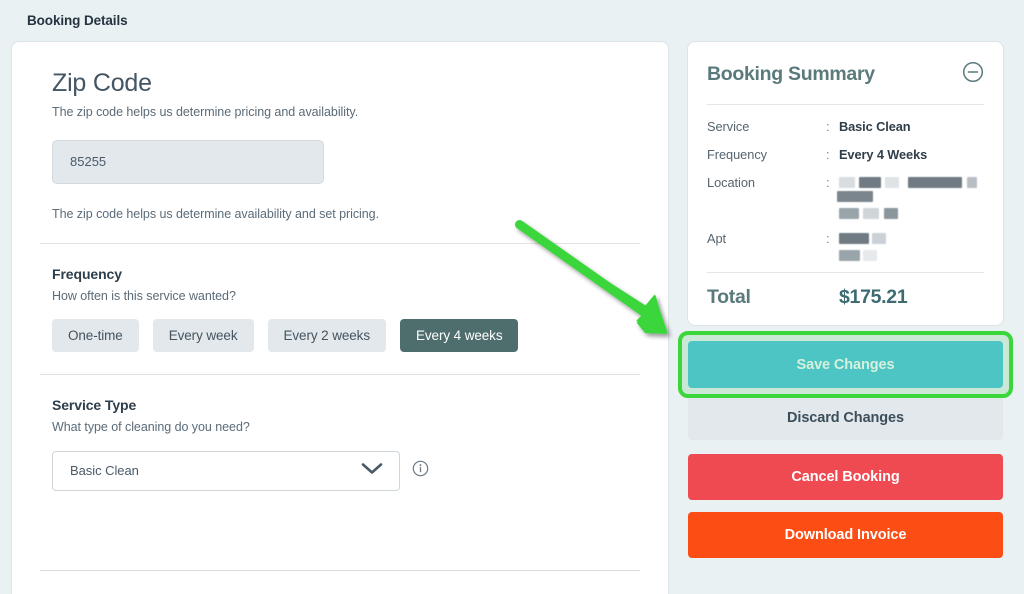 The image size is (1024, 594). I want to click on summary-row-service: Service : Basic Clean, so click(845, 126).